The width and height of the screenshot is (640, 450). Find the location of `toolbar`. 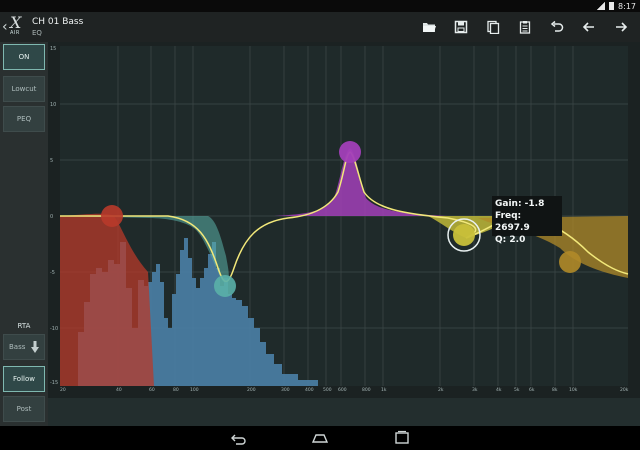

toolbar is located at coordinates (525, 27).